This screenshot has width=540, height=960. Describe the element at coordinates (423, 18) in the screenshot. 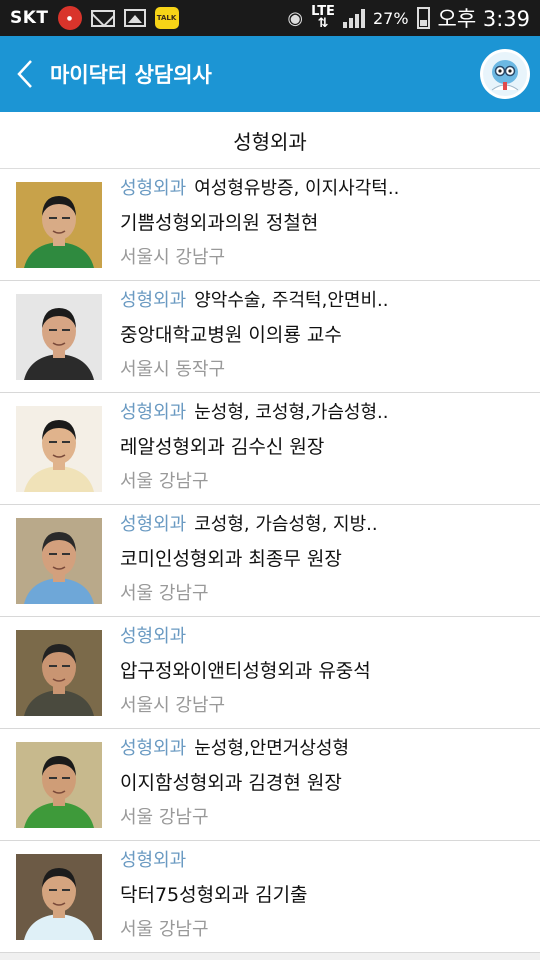

I see `battery-icon` at that location.